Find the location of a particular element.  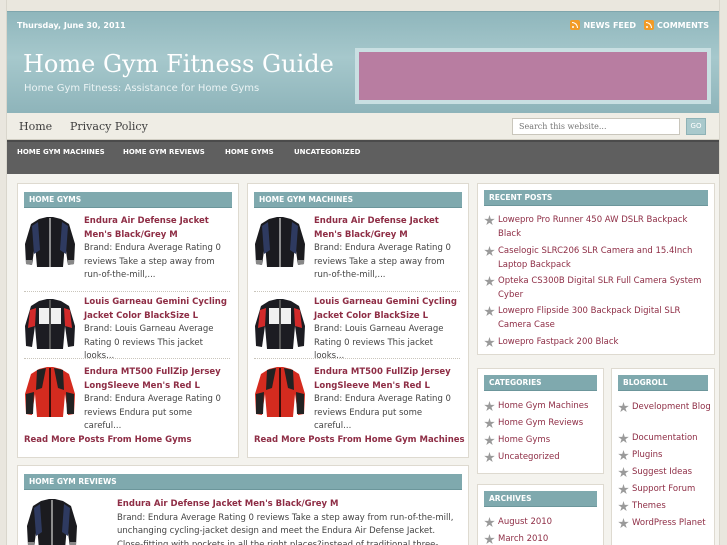

post-thumbnail is located at coordinates (52, 520).